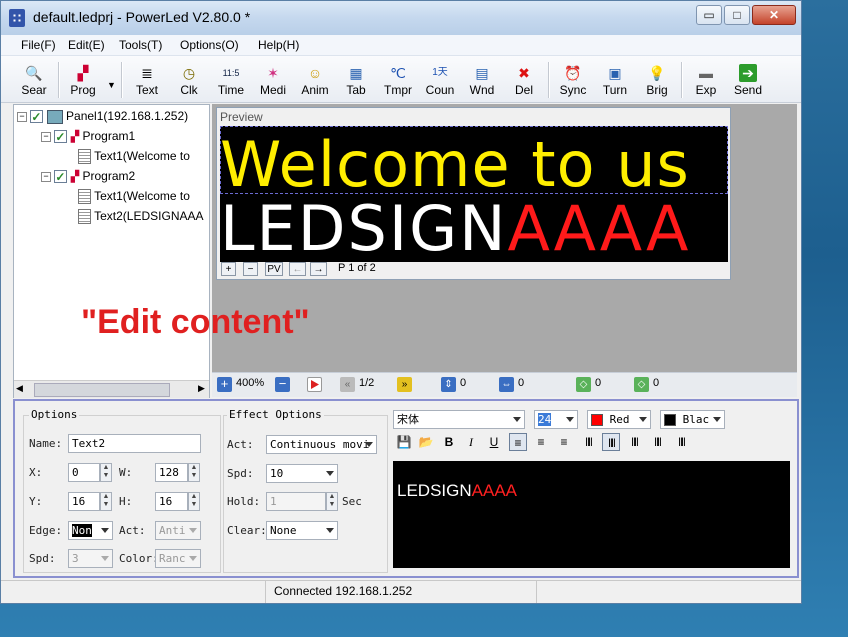 Image resolution: width=848 pixels, height=637 pixels. Describe the element at coordinates (556, 419) in the screenshot. I see `font-size-select: 24` at that location.